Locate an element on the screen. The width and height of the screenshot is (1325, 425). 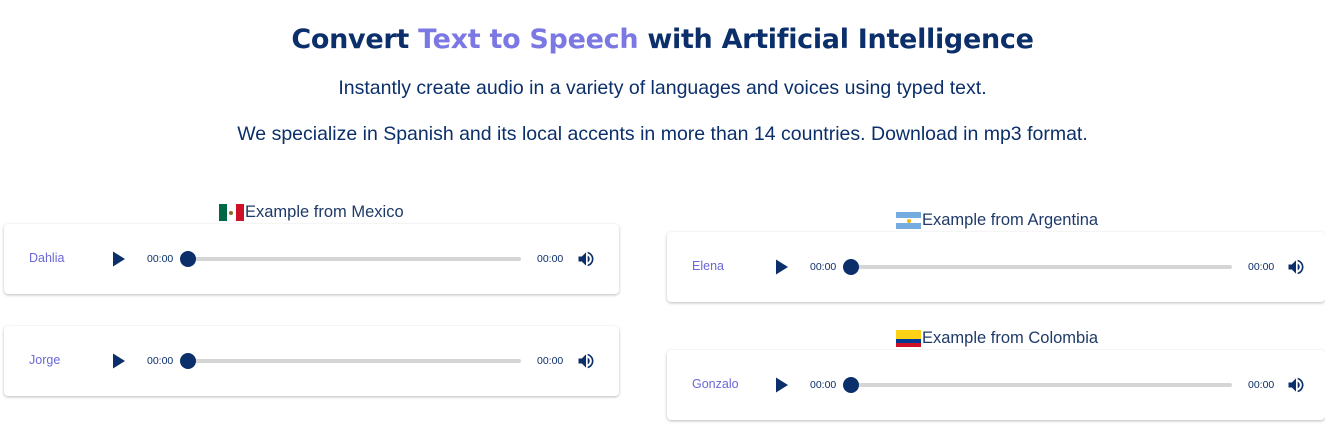
audio-player-gonzalo: Gonzalo 00:00 00:00 is located at coordinates (996, 385).